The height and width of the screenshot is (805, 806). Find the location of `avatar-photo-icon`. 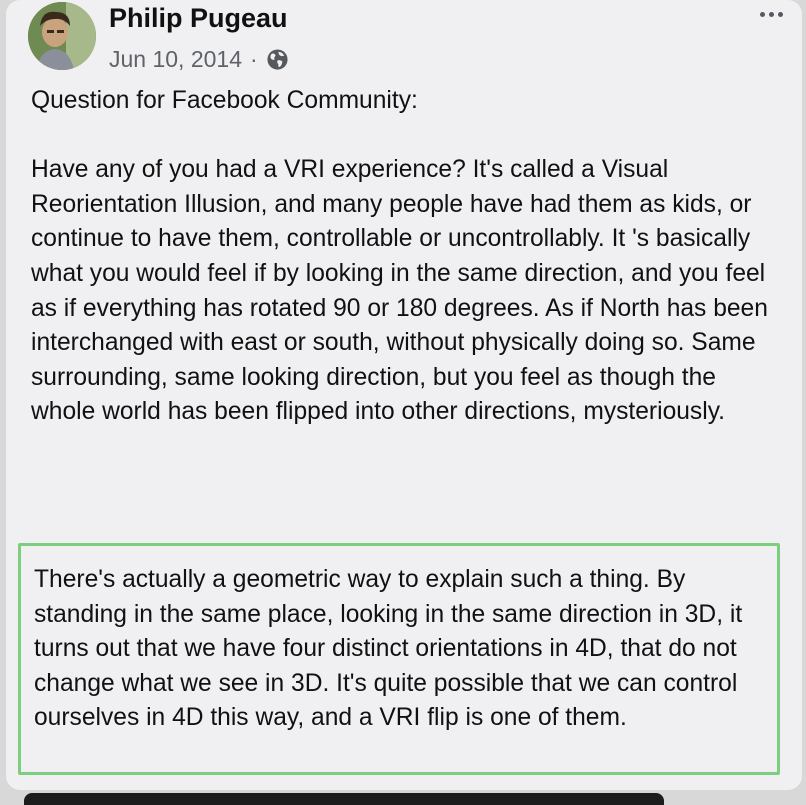

avatar-photo-icon is located at coordinates (62, 36).